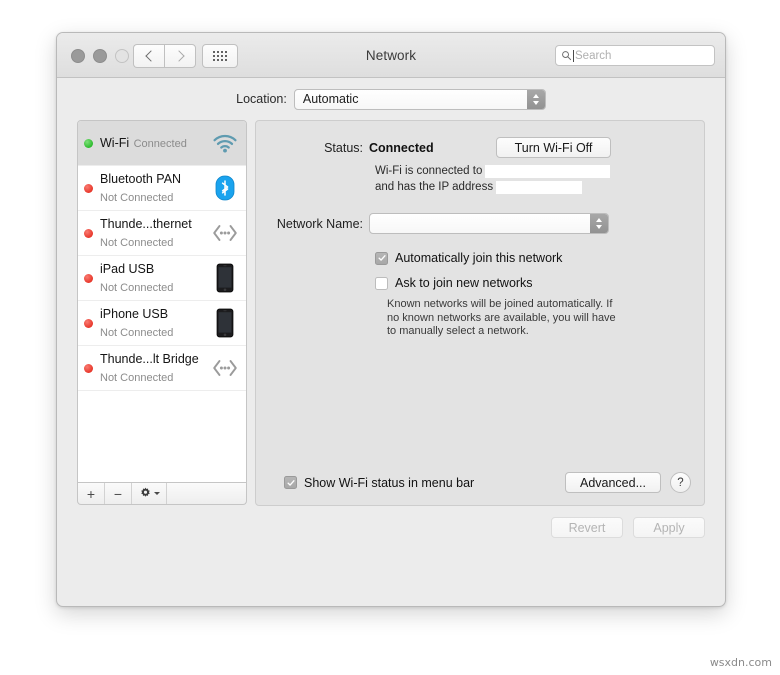 The width and height of the screenshot is (780, 675). What do you see at coordinates (162, 368) in the screenshot?
I see `service-row-thunderbolt-bridge: Thunde...lt Bridge Not Connected` at bounding box center [162, 368].